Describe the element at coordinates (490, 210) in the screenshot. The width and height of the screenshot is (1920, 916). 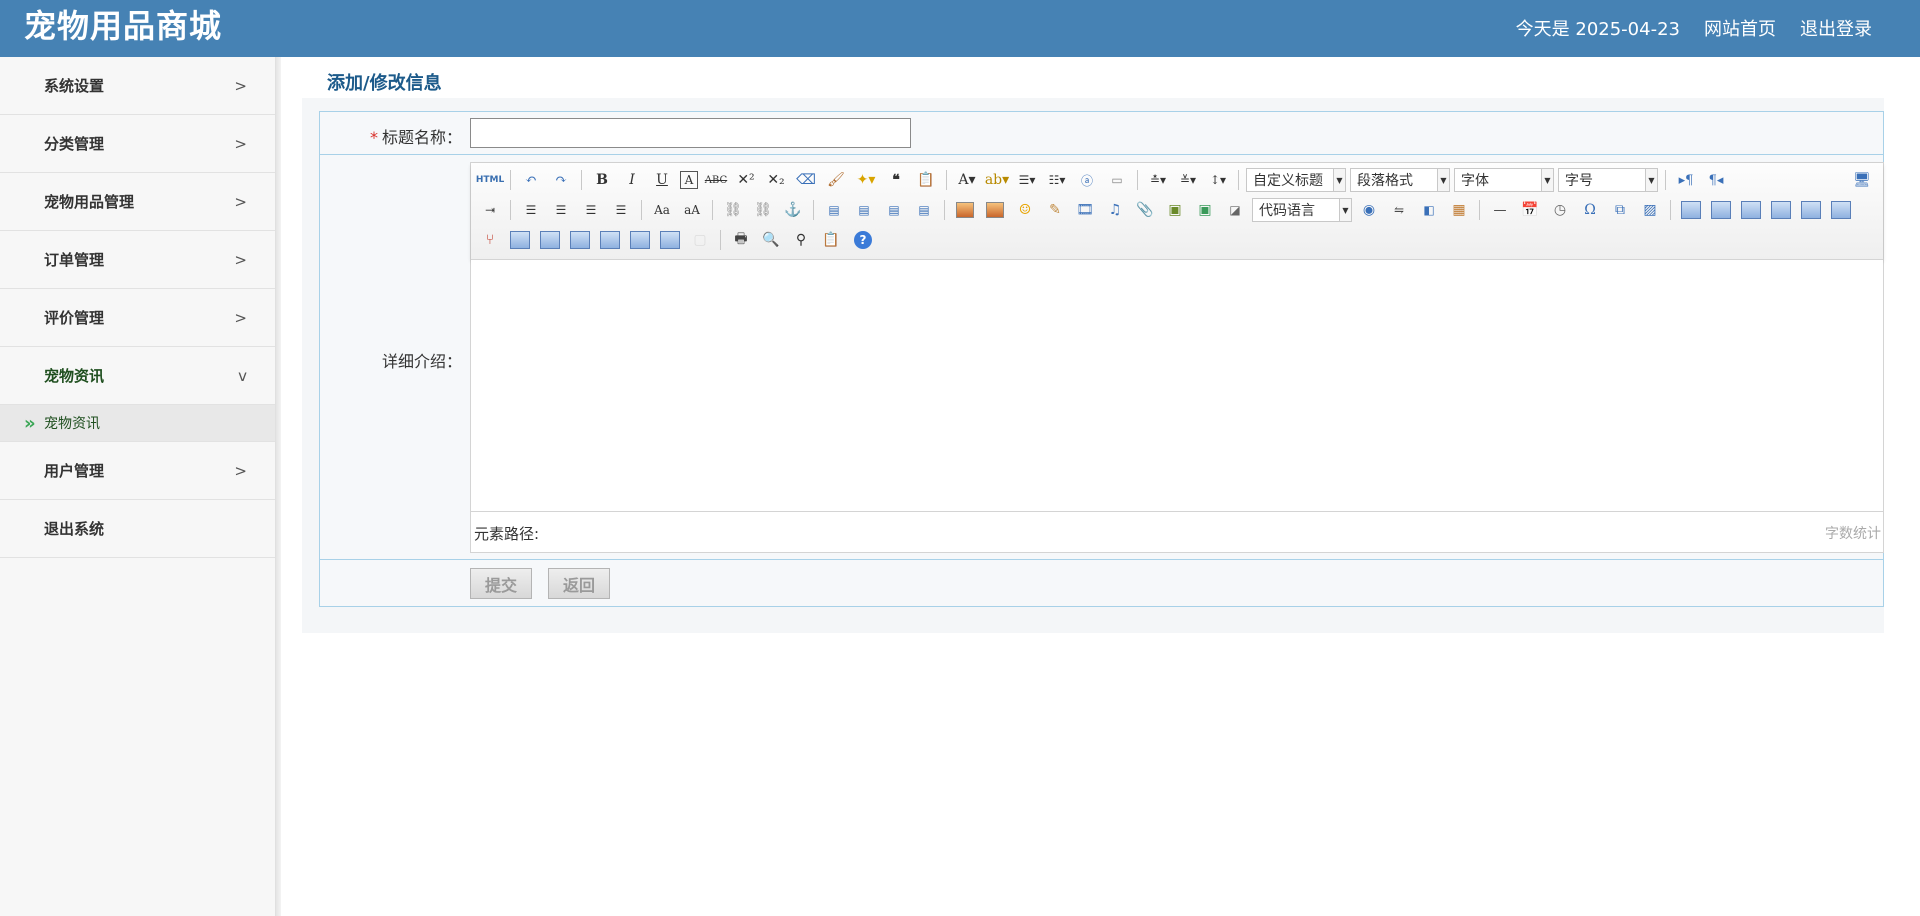
I see `indent-icon: ⇥` at that location.